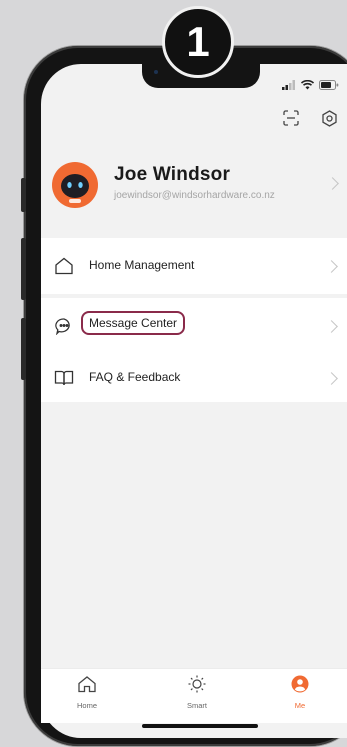 Image resolution: width=347 pixels, height=747 pixels. Describe the element at coordinates (194, 195) in the screenshot. I see `user-email: joewindsor@windsorhardware.co.nz` at that location.